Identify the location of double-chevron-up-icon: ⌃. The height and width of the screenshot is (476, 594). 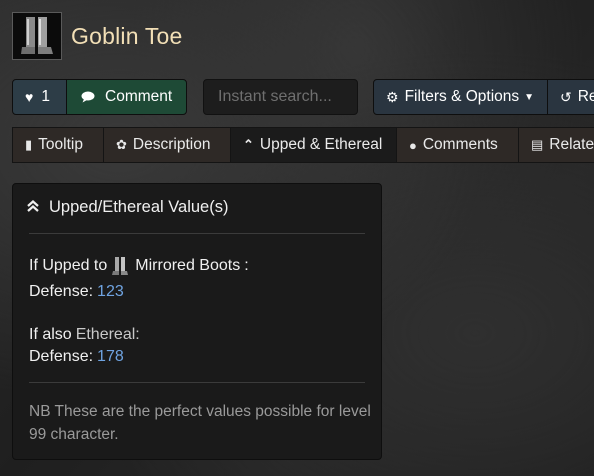
(248, 144).